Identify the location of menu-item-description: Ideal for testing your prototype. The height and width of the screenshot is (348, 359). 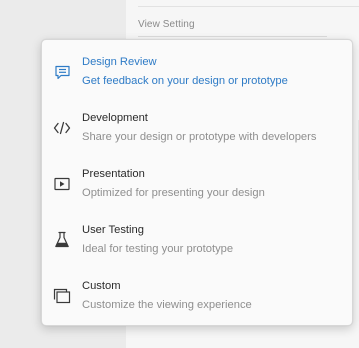
(158, 249).